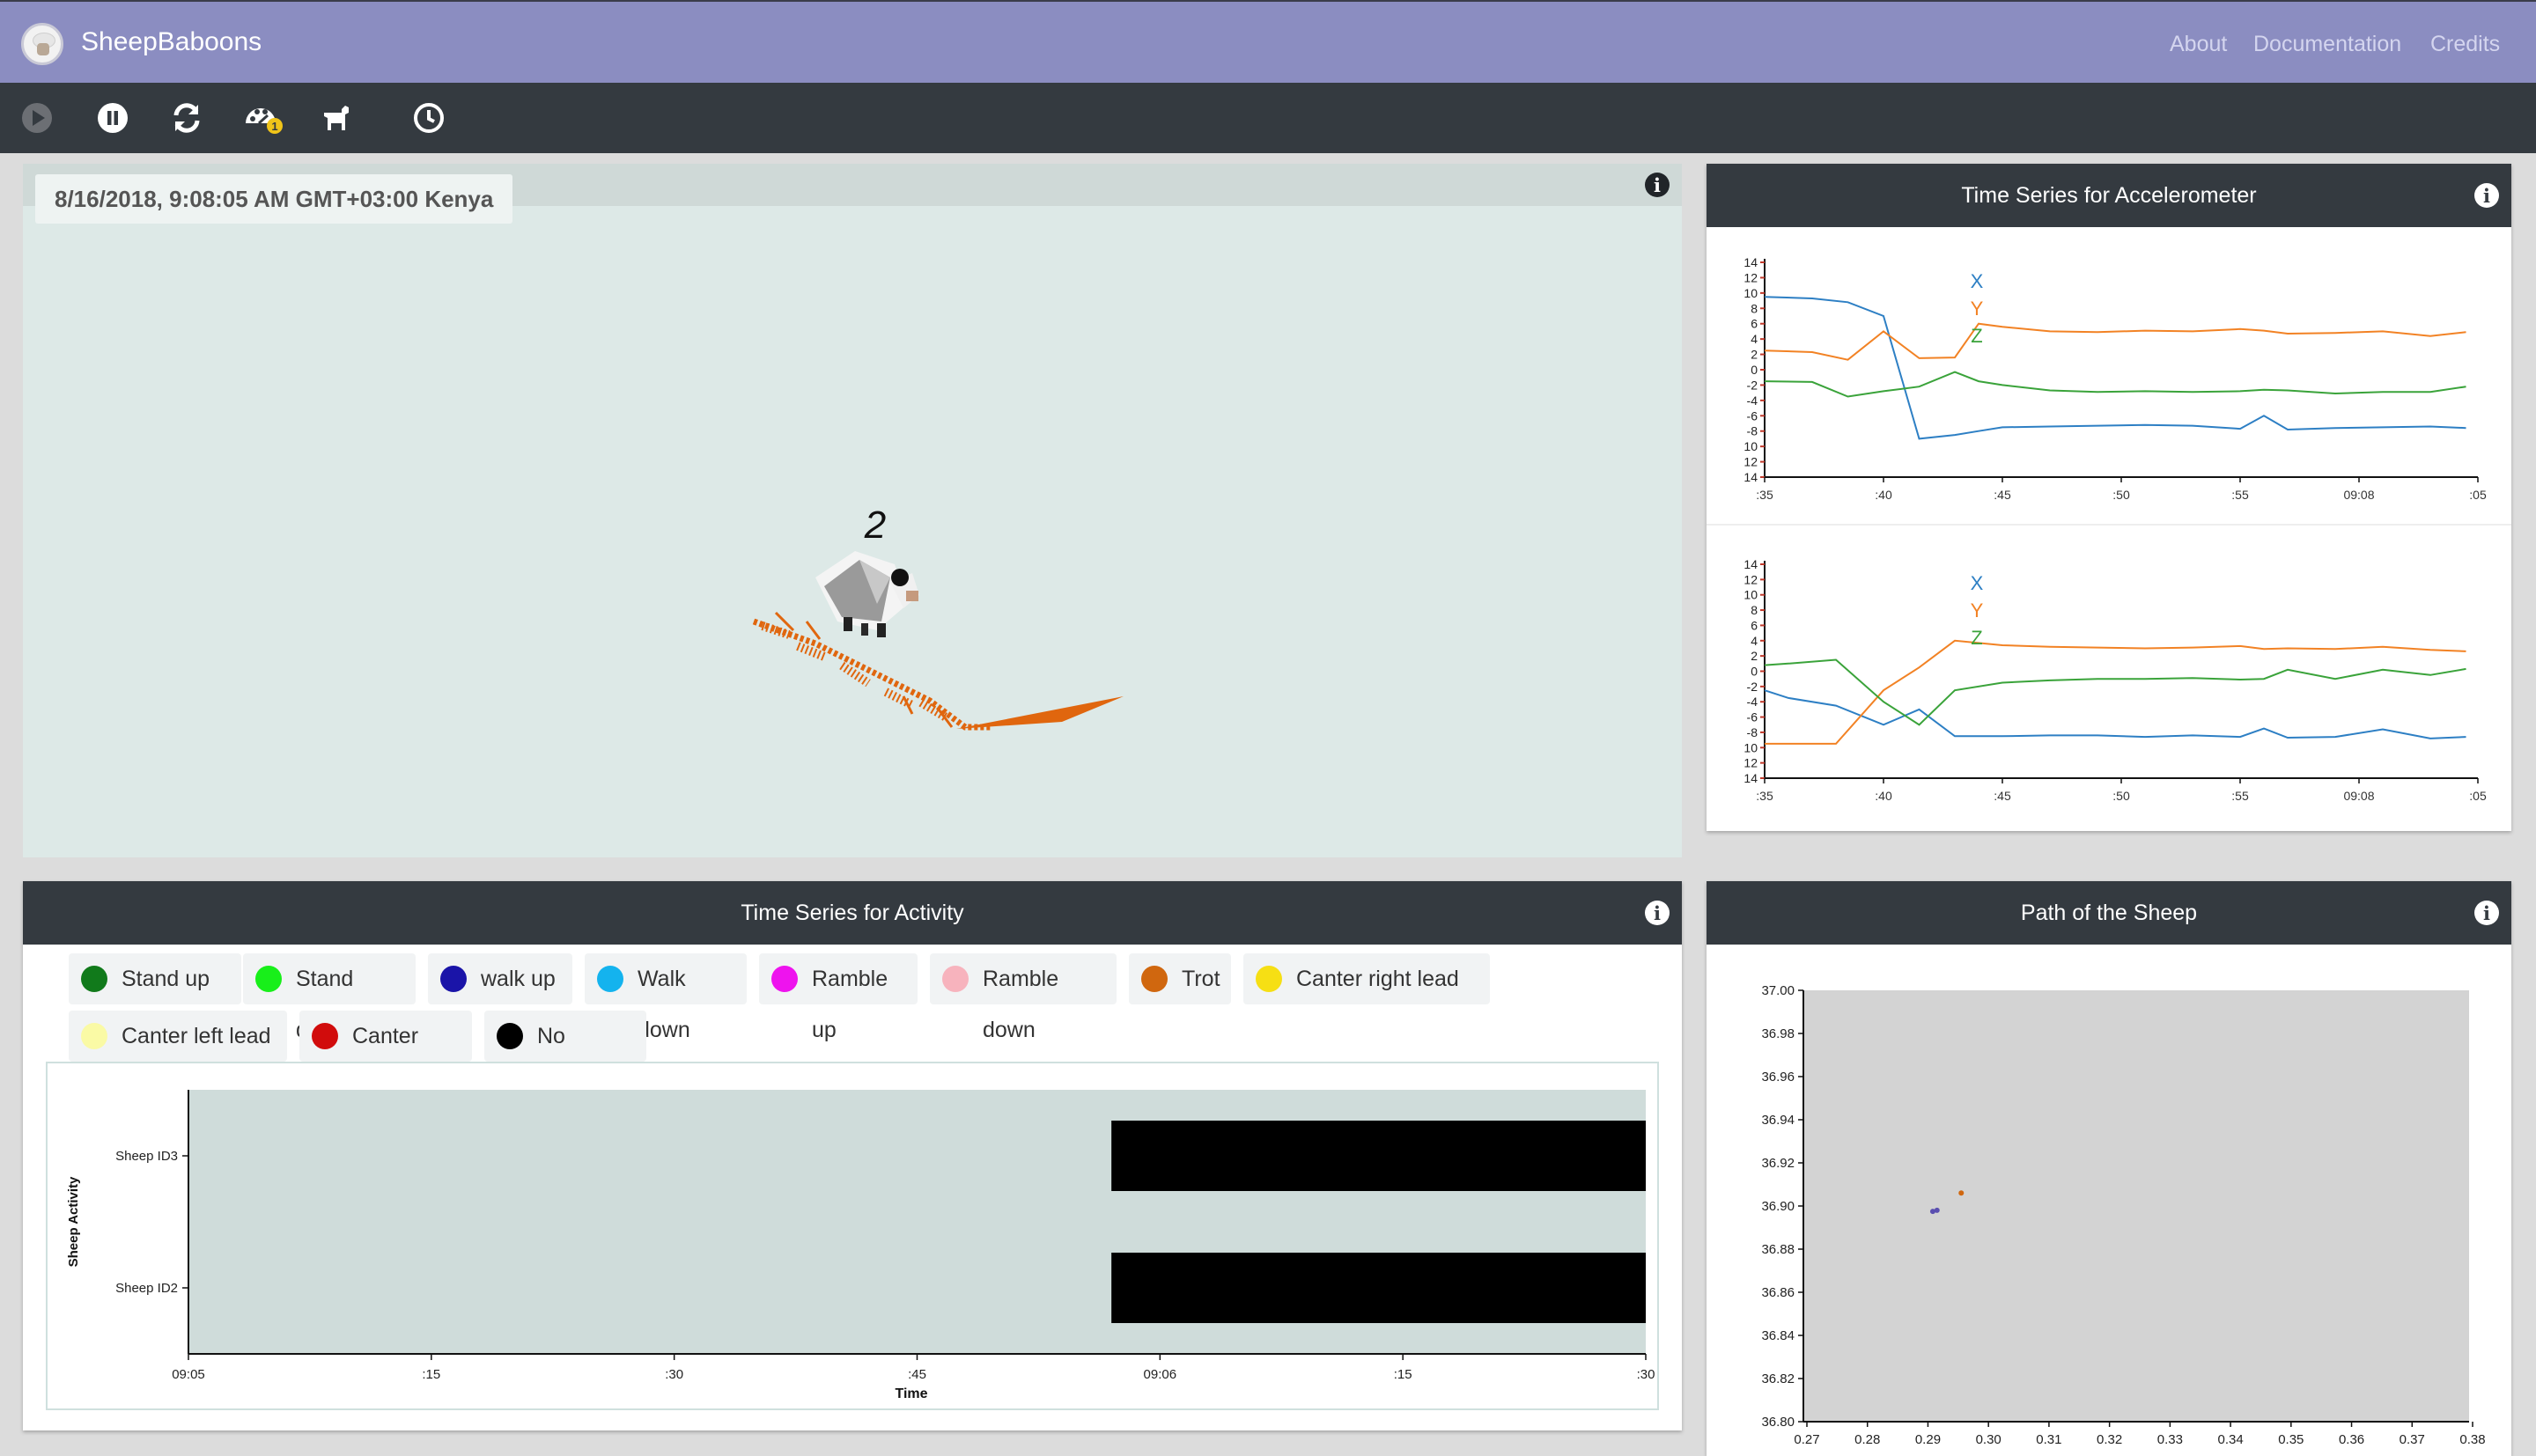 This screenshot has height=1456, width=2536. What do you see at coordinates (1378, 1288) in the screenshot?
I see `activity-bar-sheep-id2` at bounding box center [1378, 1288].